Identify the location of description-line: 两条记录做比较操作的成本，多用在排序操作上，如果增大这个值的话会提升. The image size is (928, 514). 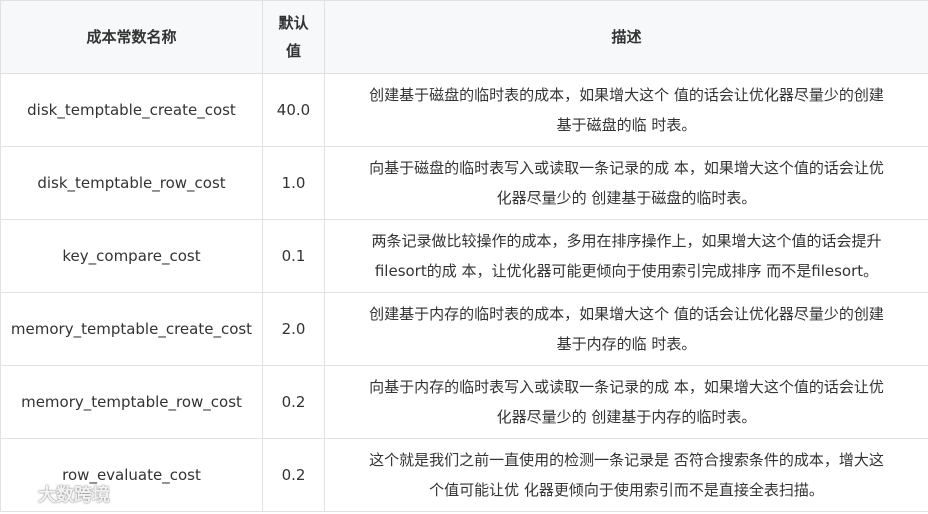
(626, 241).